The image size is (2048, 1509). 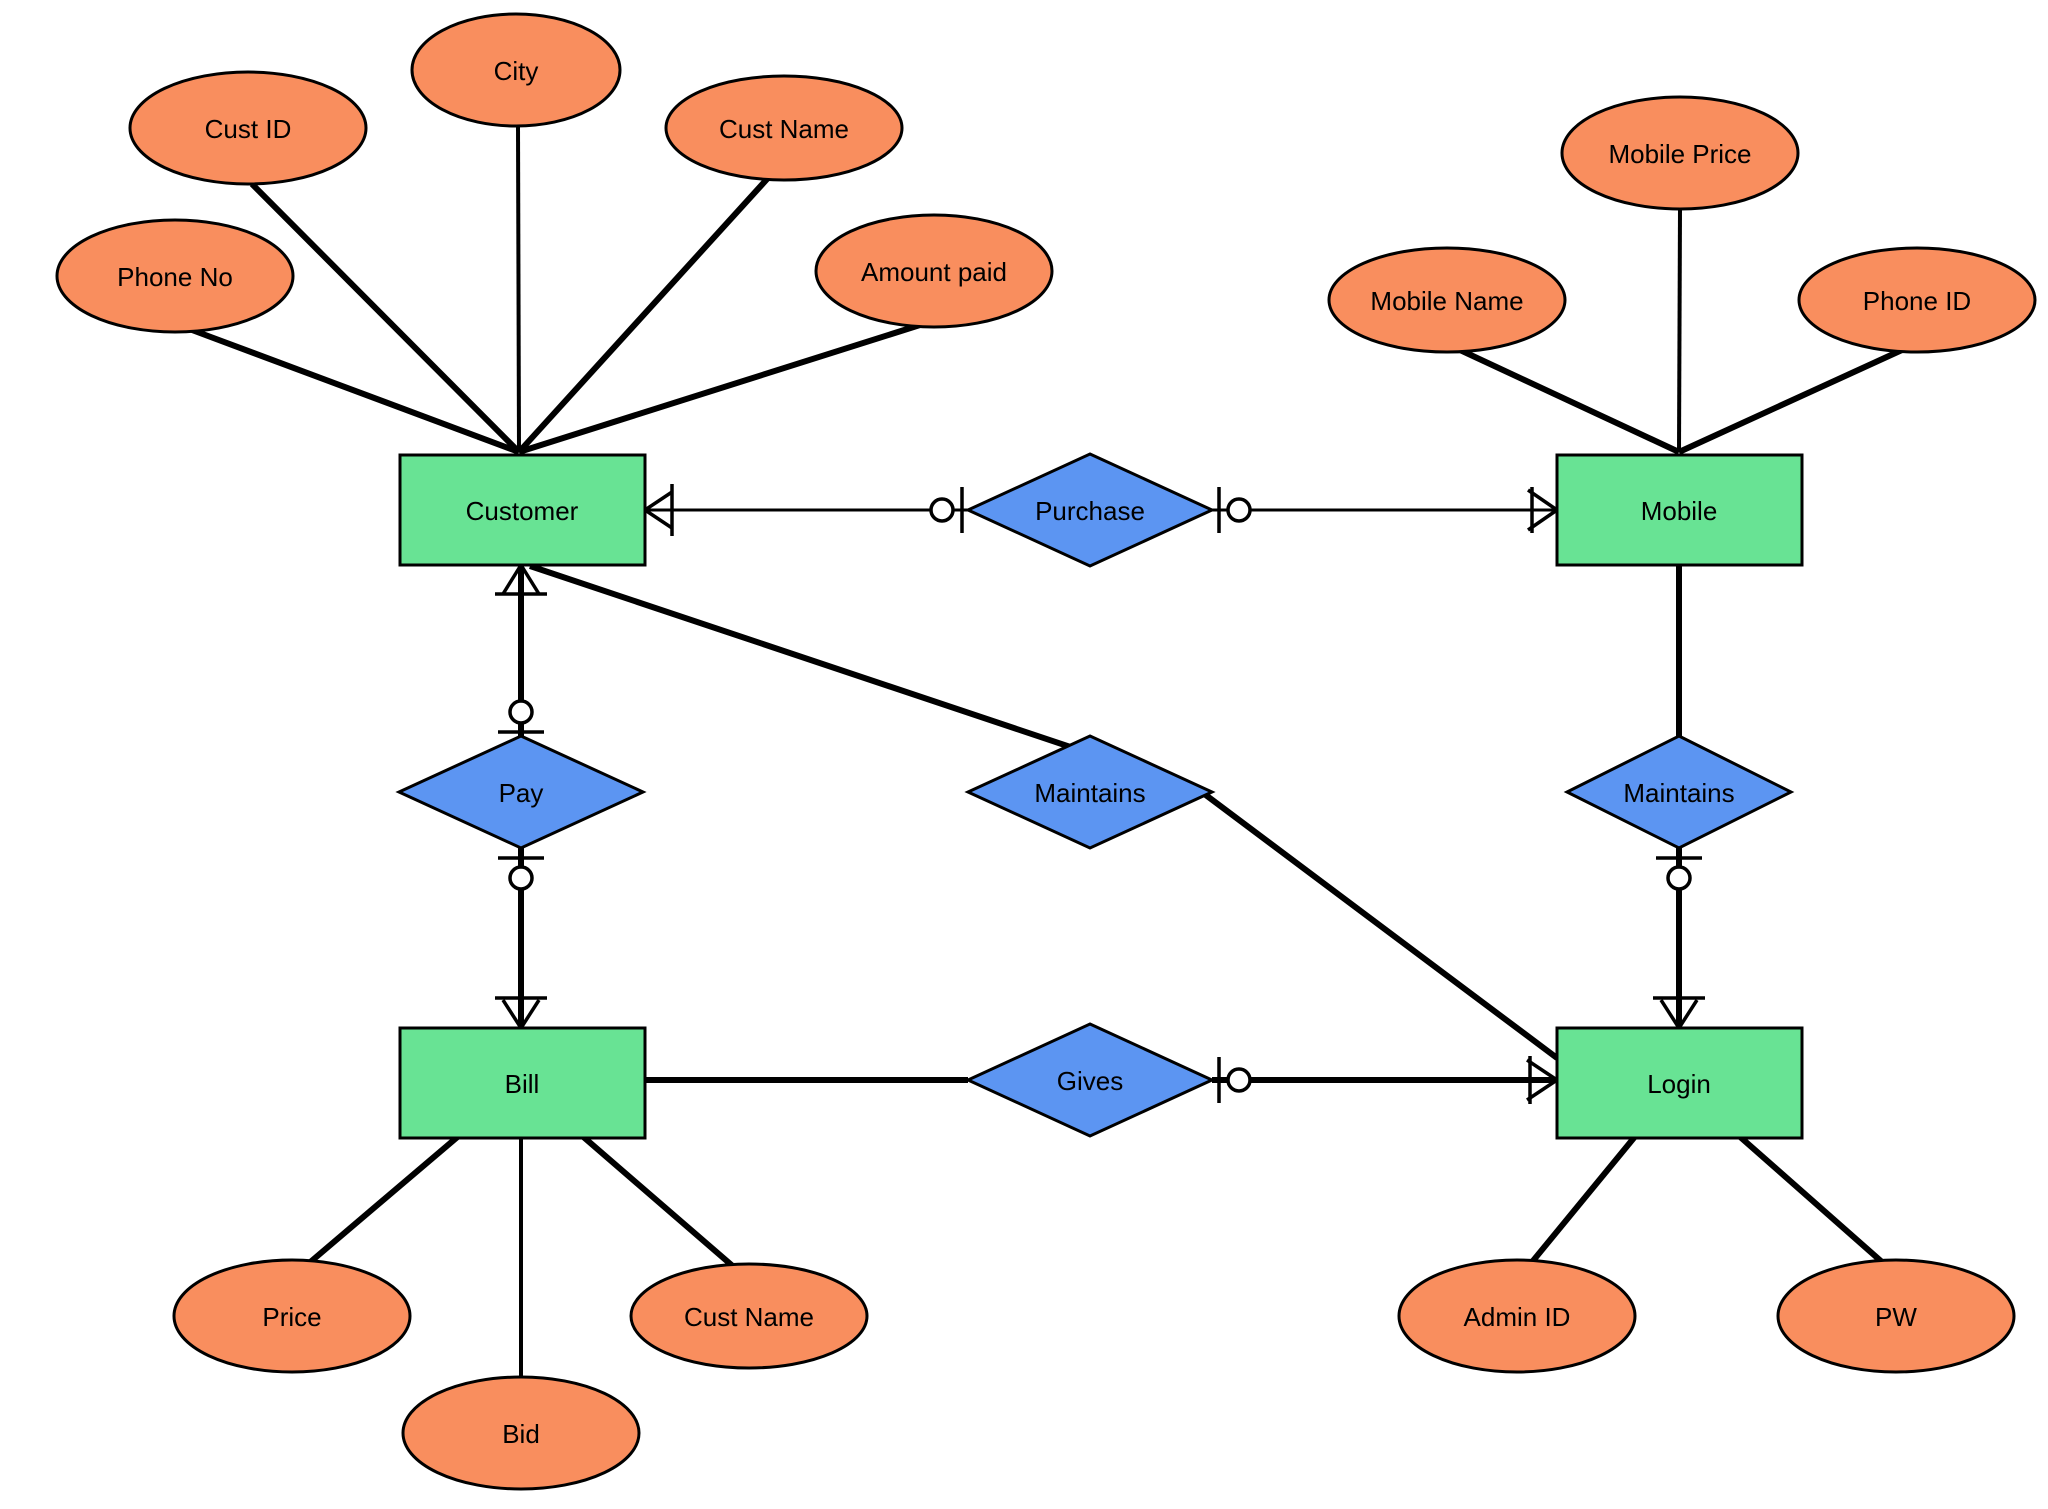 I want to click on entity-customer: Customer, so click(x=522, y=510).